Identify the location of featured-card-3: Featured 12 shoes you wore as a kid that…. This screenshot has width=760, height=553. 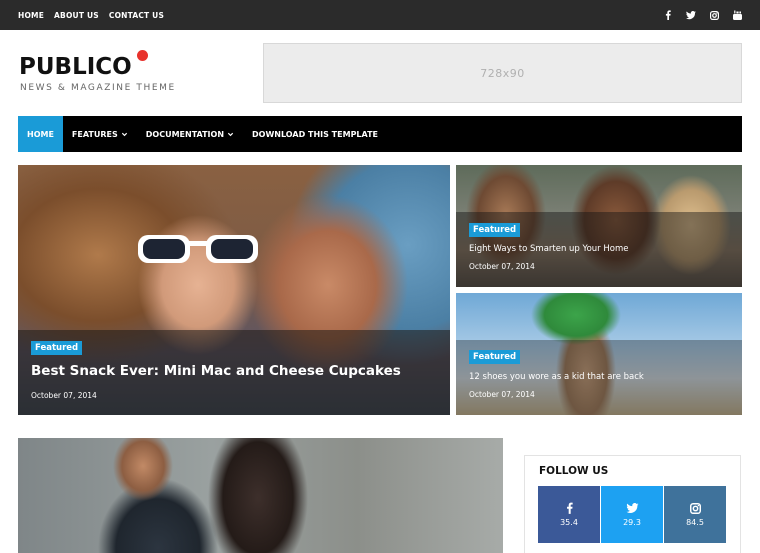
(599, 354).